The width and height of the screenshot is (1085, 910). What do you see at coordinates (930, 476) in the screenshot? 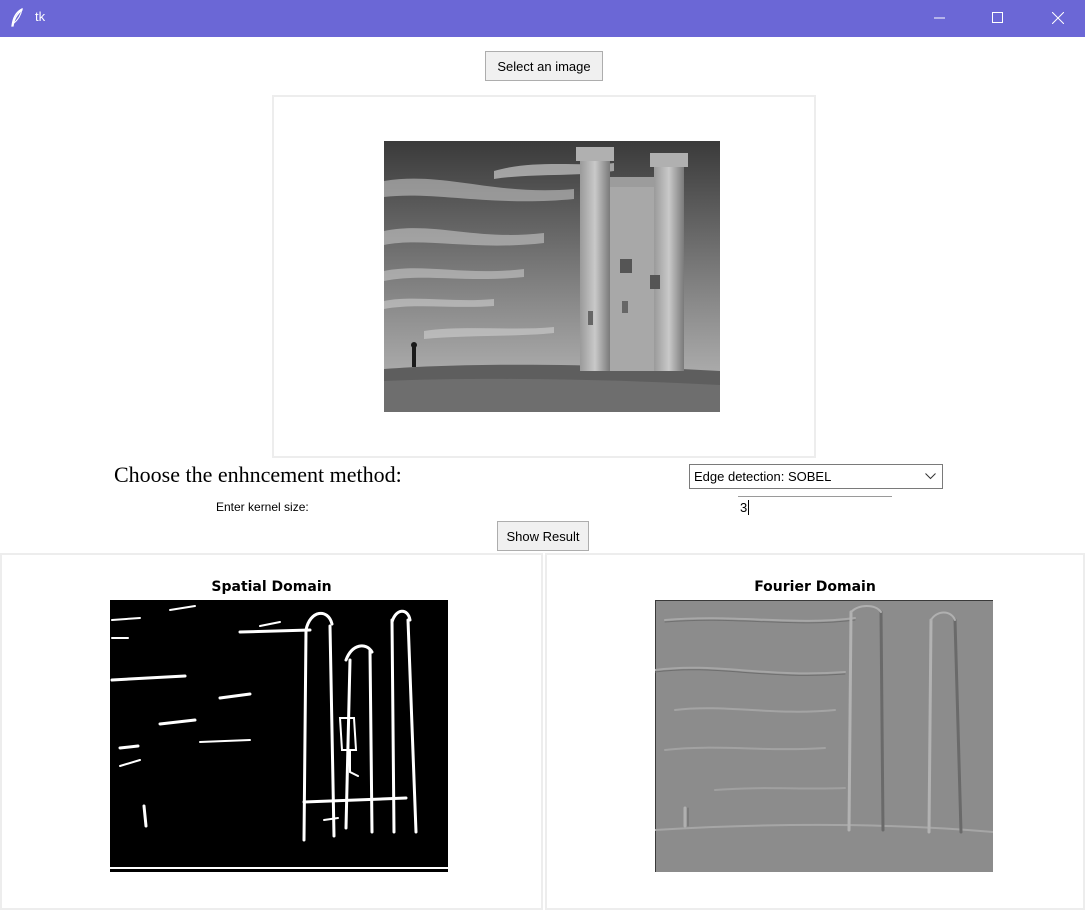
I see `chevron-down-icon` at bounding box center [930, 476].